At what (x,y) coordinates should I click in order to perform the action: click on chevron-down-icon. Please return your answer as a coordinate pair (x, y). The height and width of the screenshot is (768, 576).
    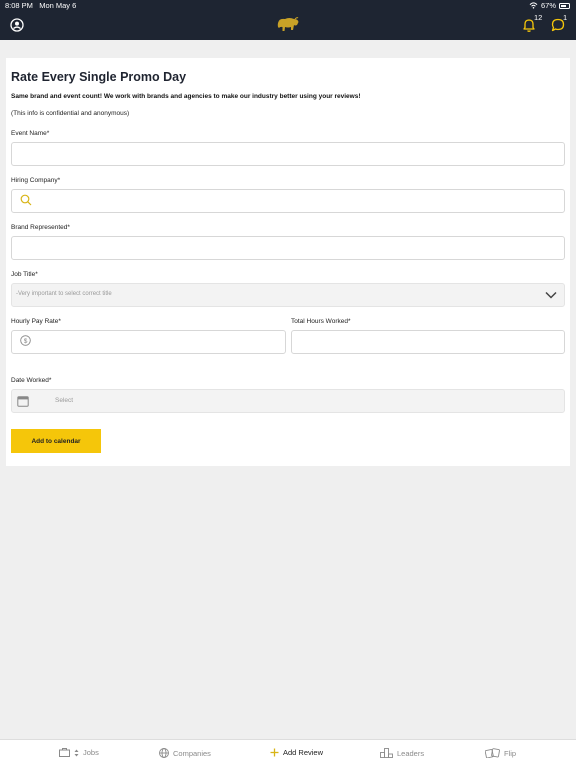
    Looking at the image, I should click on (551, 295).